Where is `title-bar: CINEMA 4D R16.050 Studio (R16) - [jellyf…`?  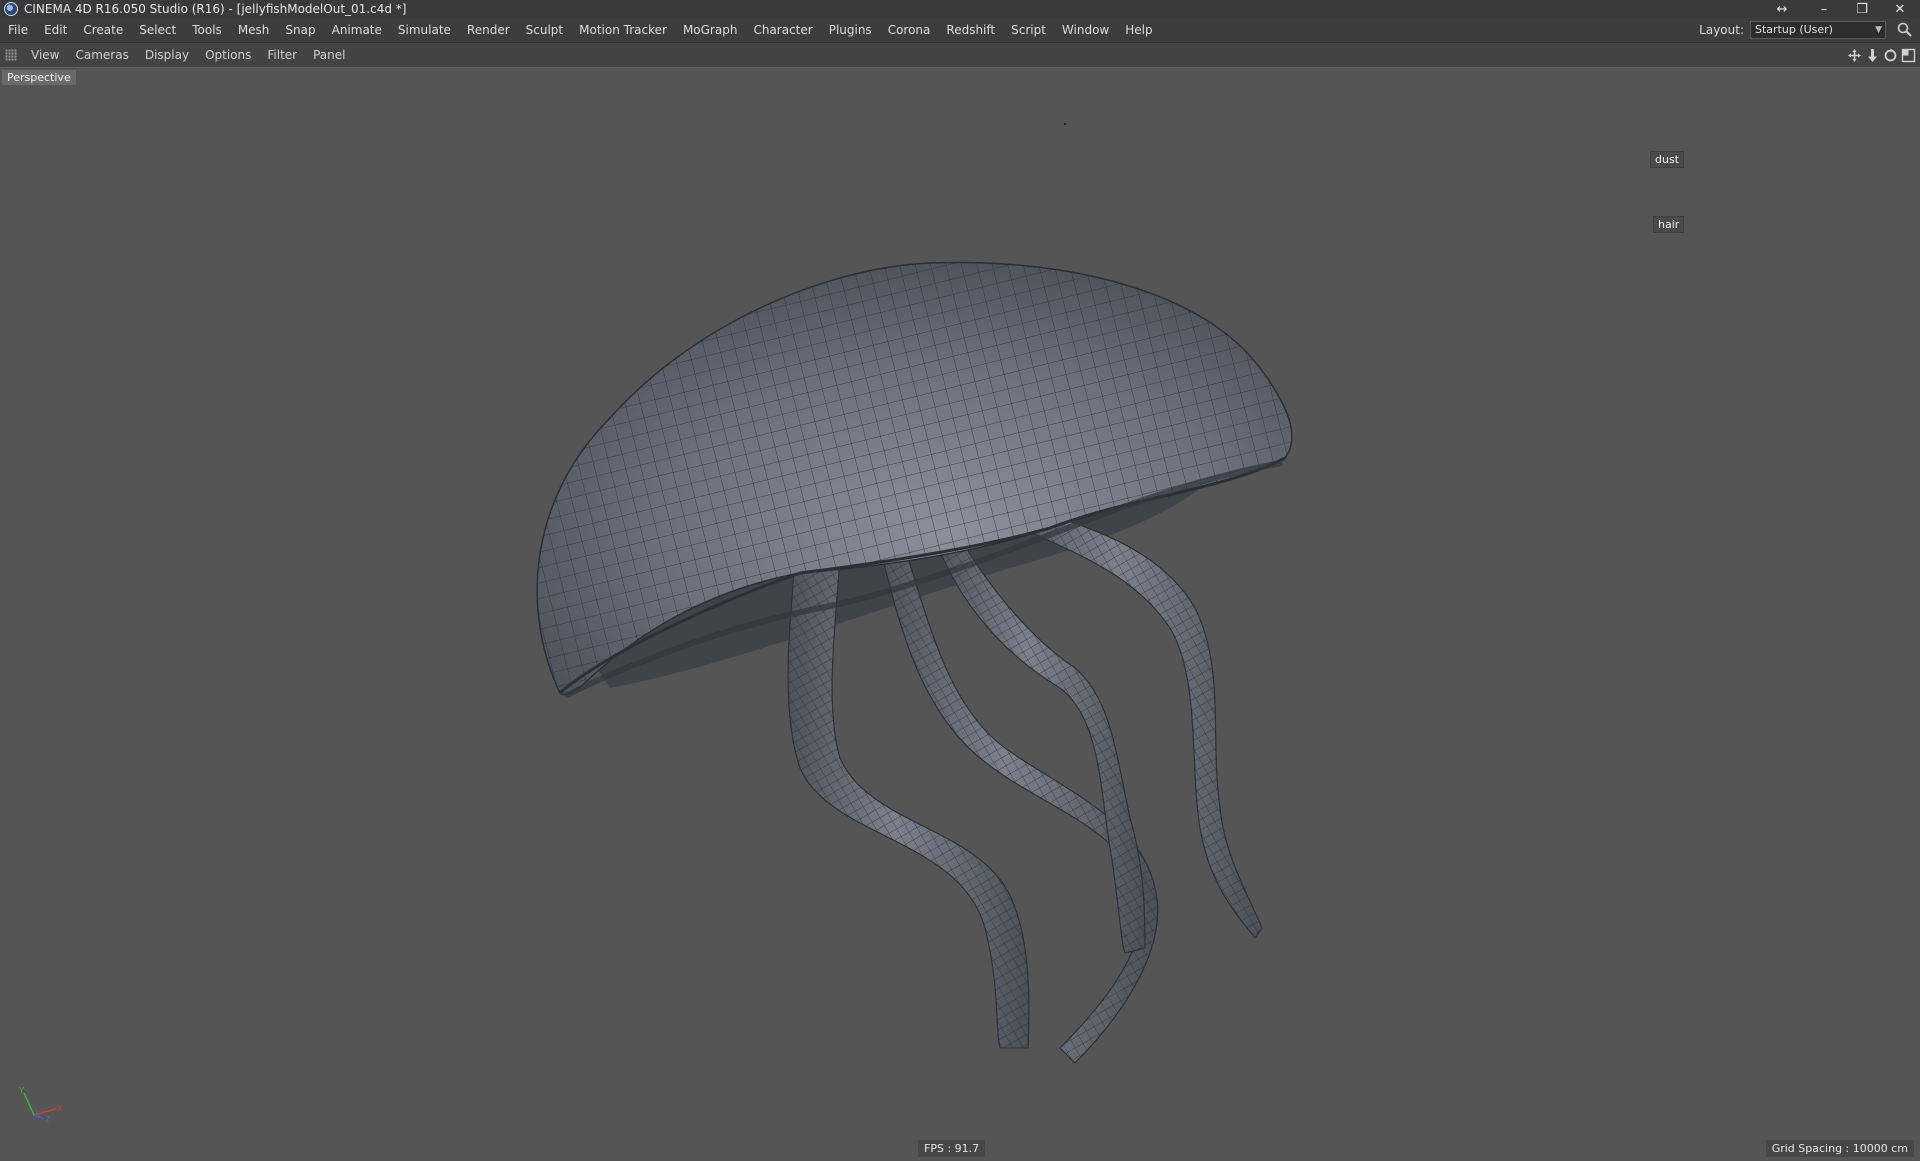
title-bar: CINEMA 4D R16.050 Studio (R16) - [jellyf… is located at coordinates (960, 9).